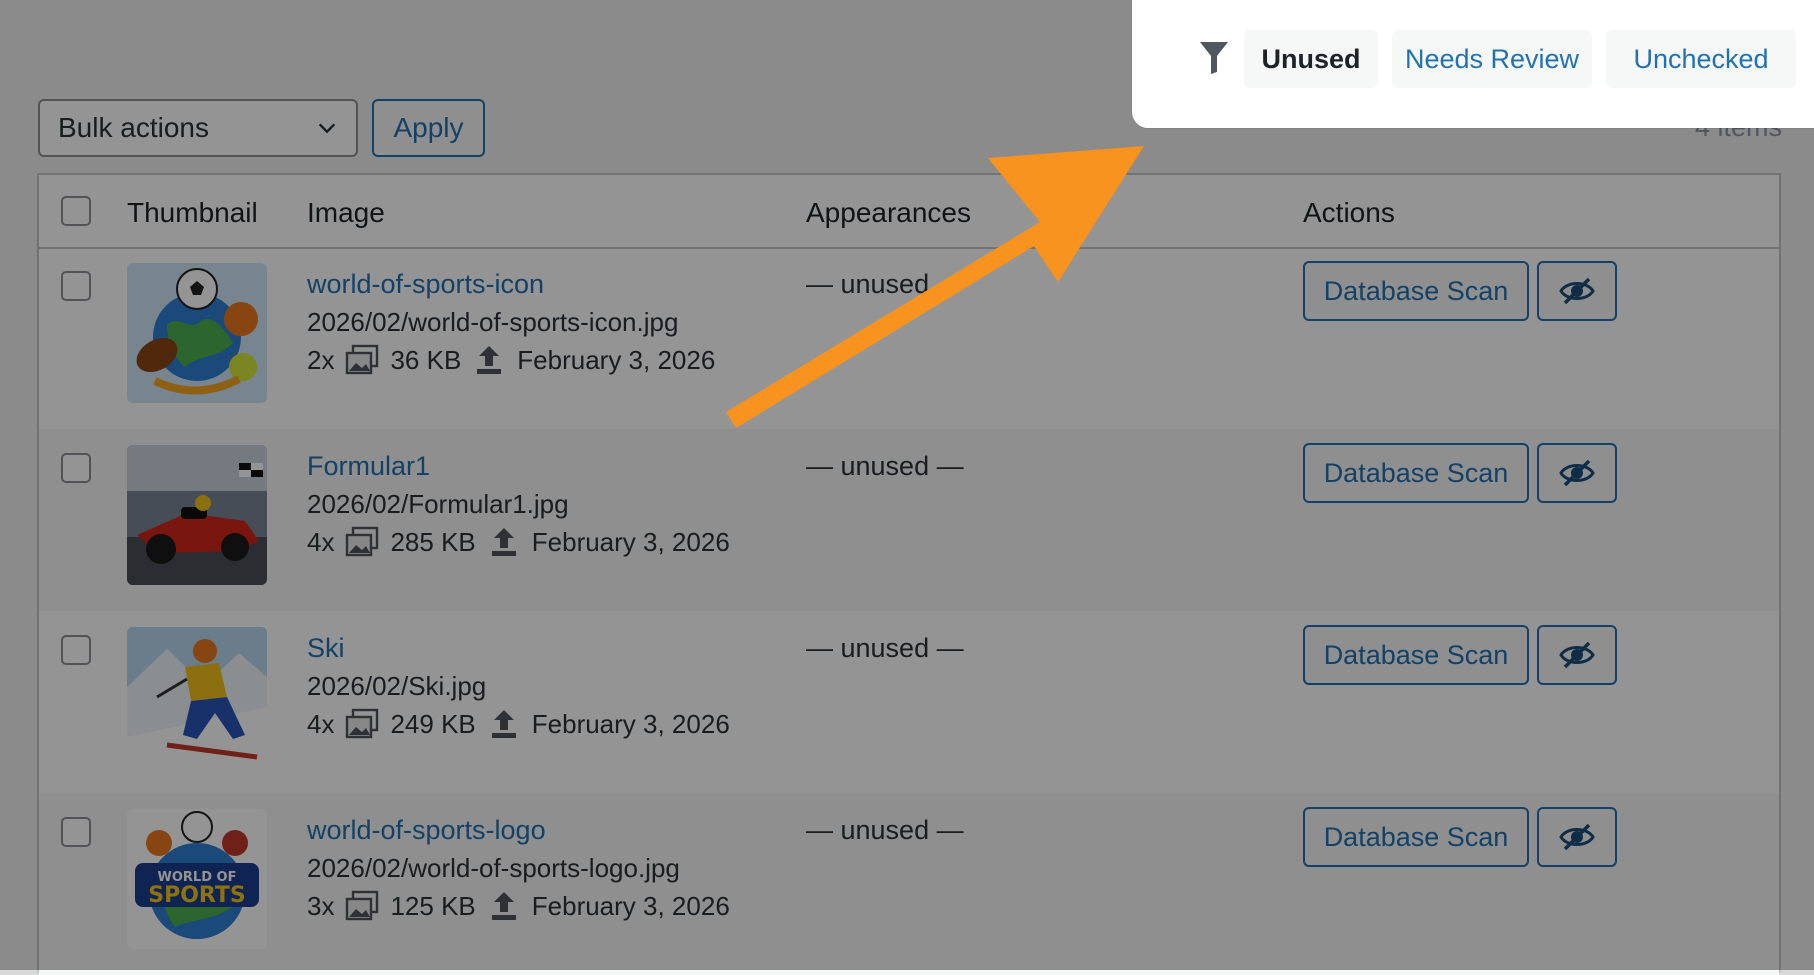  Describe the element at coordinates (1701, 59) in the screenshot. I see `filter-tab-unchecked: Unchecked` at that location.